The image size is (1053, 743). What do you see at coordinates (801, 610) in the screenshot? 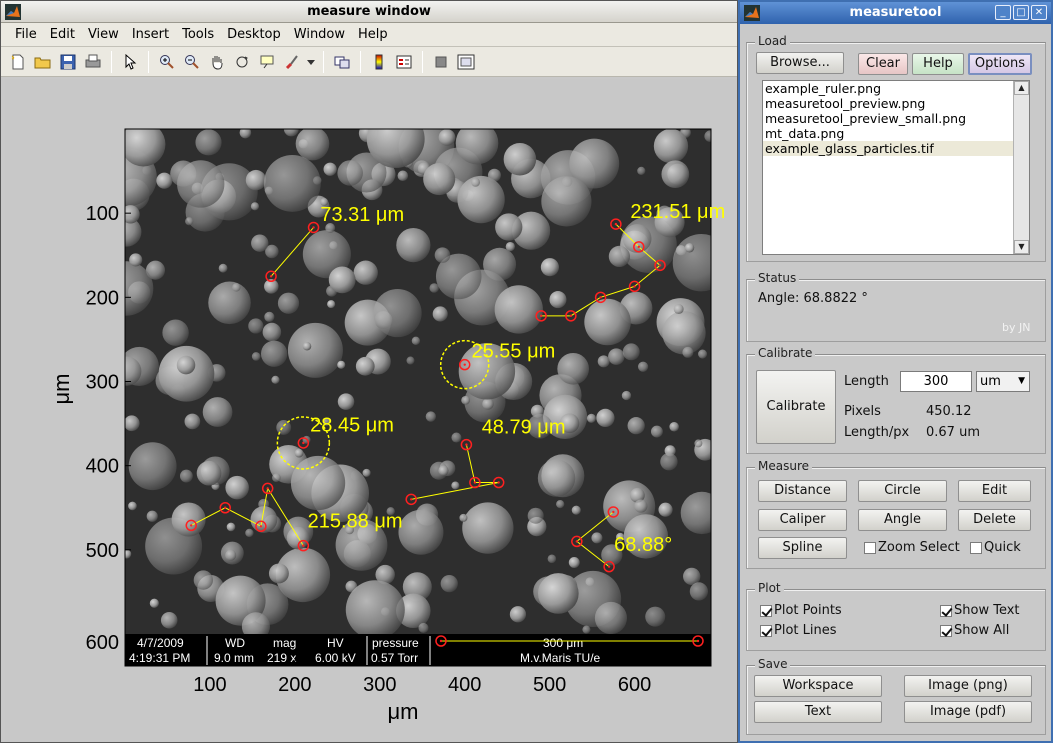
I see `plot-points-checkbox: Plot Points` at bounding box center [801, 610].